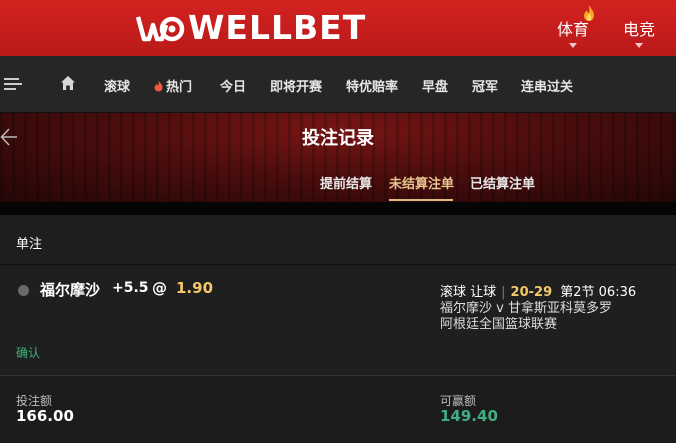  I want to click on brand-logo: WELLBET, so click(251, 28).